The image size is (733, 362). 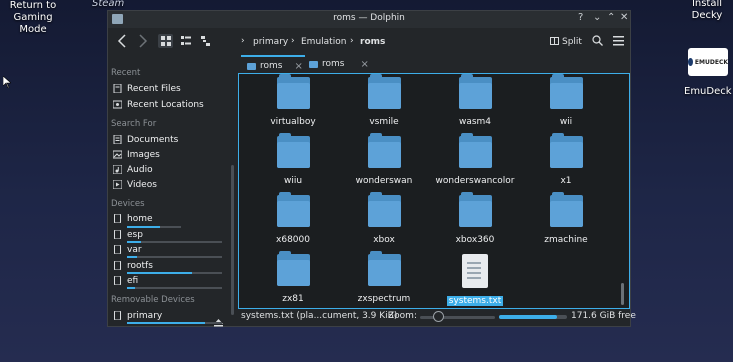 What do you see at coordinates (372, 42) in the screenshot?
I see `breadcrumb-roms: roms` at bounding box center [372, 42].